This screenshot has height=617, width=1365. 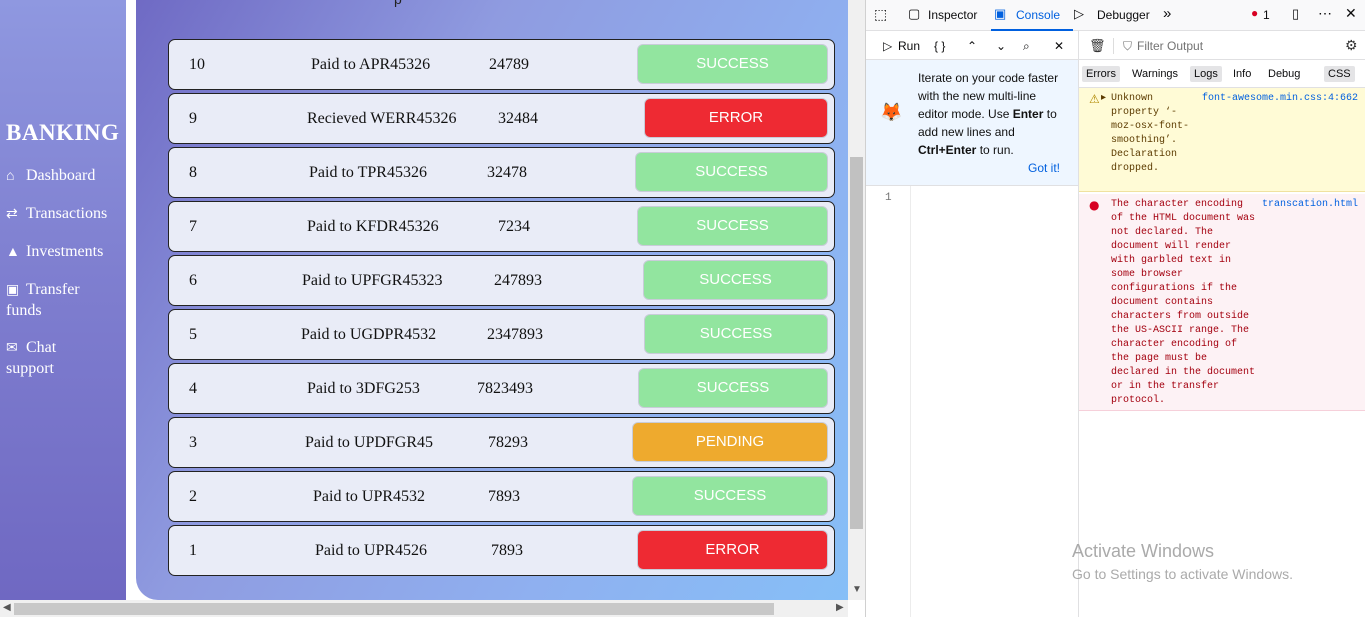 I want to click on close-icon: ✕, so click(x=1351, y=13).